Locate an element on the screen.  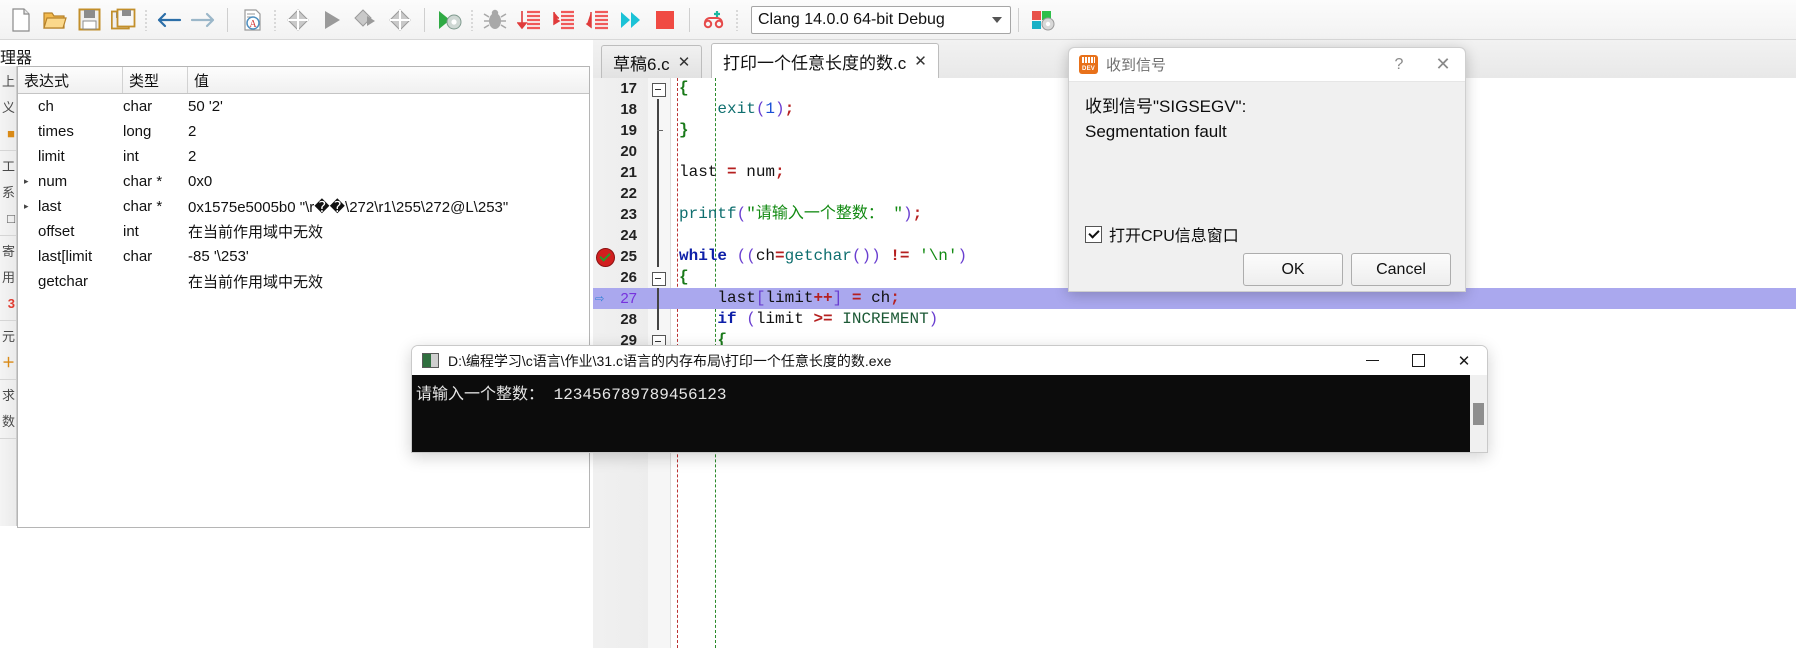
column-header-type: 类型 is located at coordinates (155, 80).